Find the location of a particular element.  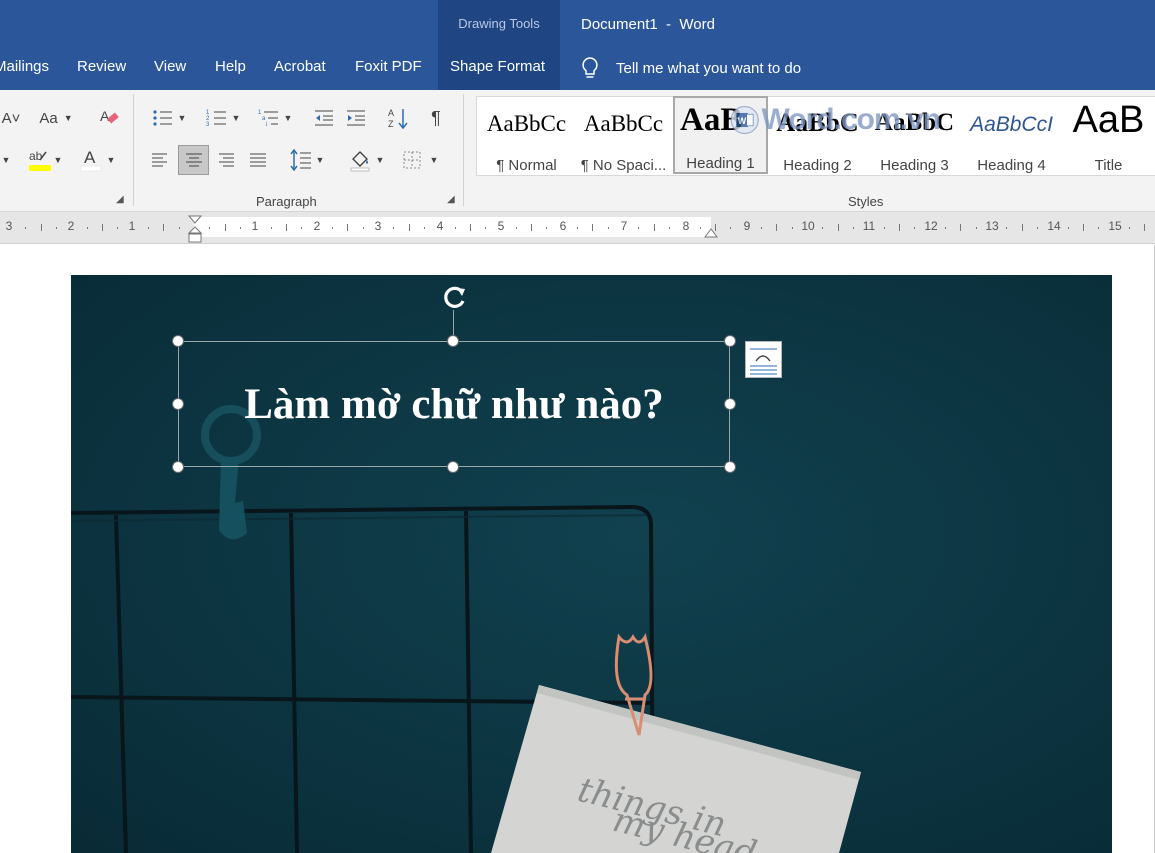

justify-icon is located at coordinates (258, 160).